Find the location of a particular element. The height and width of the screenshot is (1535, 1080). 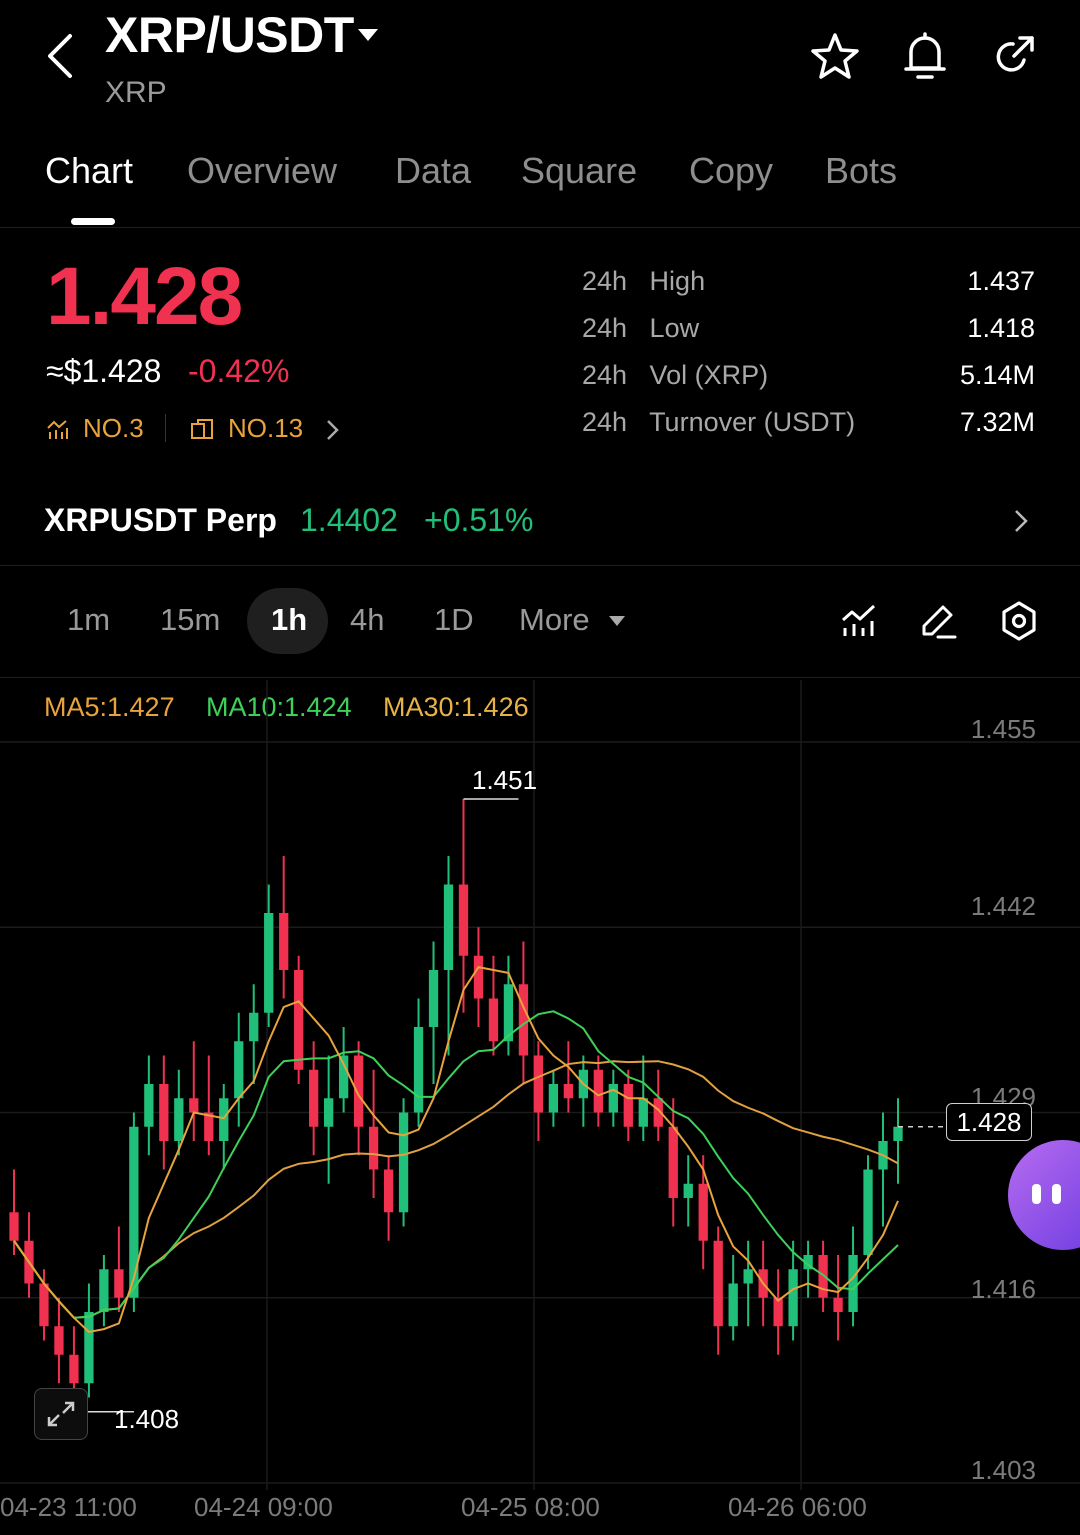

tab-copy: Copy is located at coordinates (731, 171).